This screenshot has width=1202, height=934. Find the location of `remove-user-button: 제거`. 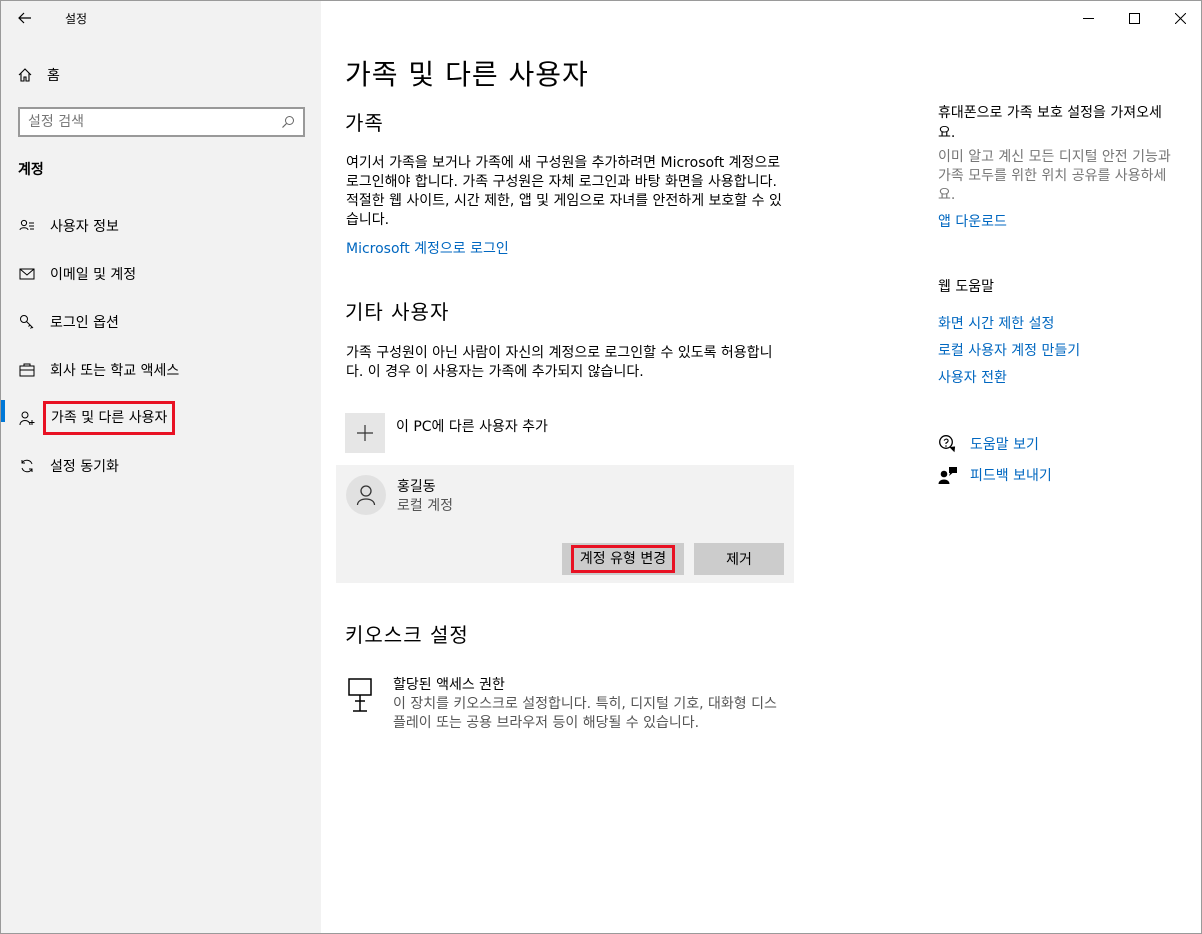

remove-user-button: 제거 is located at coordinates (739, 559).